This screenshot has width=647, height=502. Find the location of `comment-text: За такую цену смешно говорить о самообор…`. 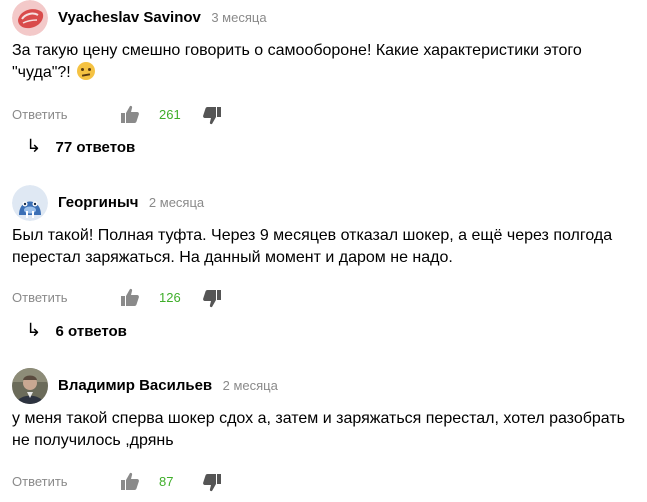

comment-text: За такую цену смешно говорить о самообор… is located at coordinates (322, 62).